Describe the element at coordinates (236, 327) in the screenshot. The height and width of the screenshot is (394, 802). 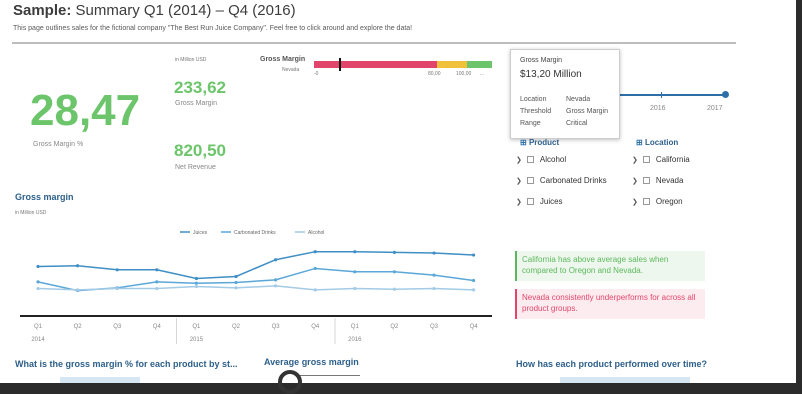
I see `x-tick-label-5: Q2` at that location.